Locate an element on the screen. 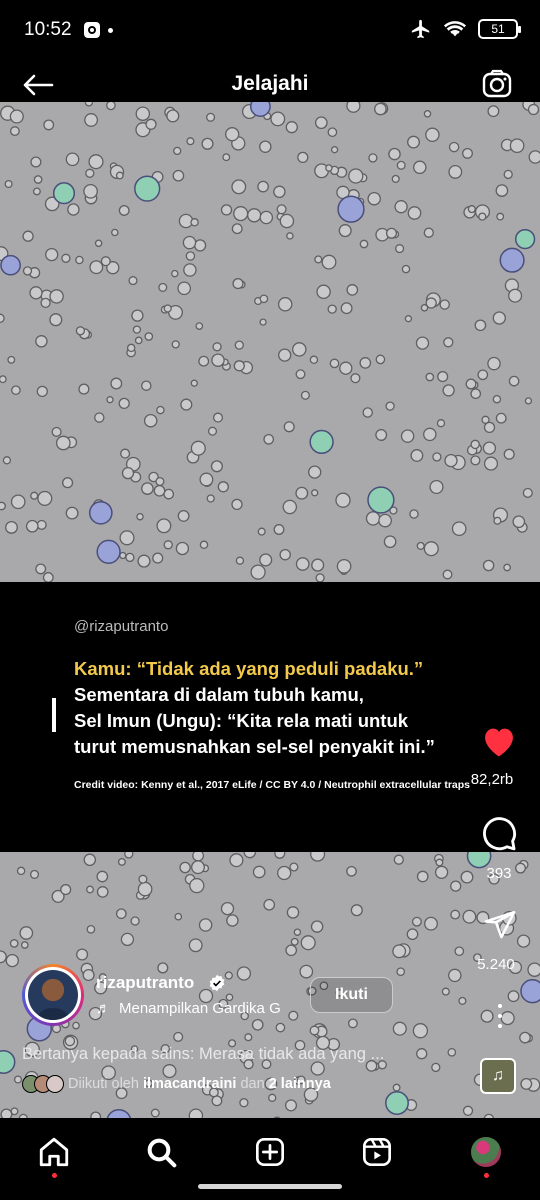 This screenshot has height=1200, width=540. audio-info: ♬ Menampilkan Gardika G is located at coordinates (188, 1008).